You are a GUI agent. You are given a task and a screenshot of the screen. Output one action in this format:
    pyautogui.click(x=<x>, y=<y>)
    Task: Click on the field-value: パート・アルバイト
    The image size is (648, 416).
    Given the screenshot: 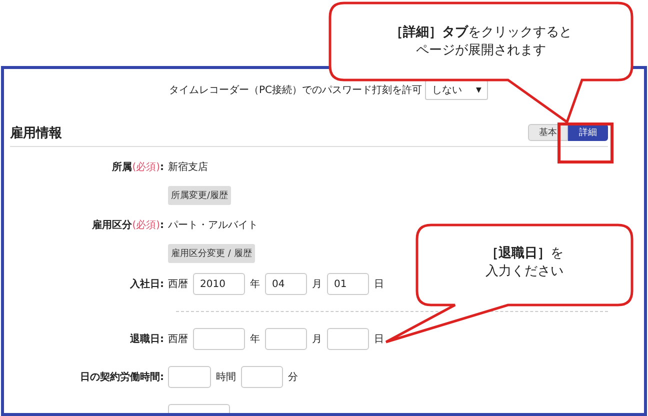 What is the action you would take?
    pyautogui.click(x=213, y=225)
    